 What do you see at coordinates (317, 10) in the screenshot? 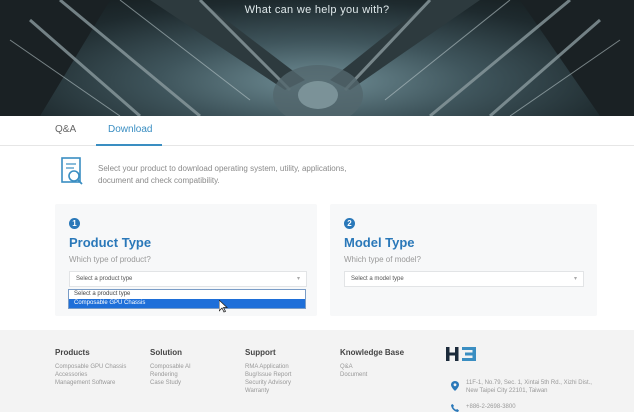
I see `hero-title: What can we help you with?` at bounding box center [317, 10].